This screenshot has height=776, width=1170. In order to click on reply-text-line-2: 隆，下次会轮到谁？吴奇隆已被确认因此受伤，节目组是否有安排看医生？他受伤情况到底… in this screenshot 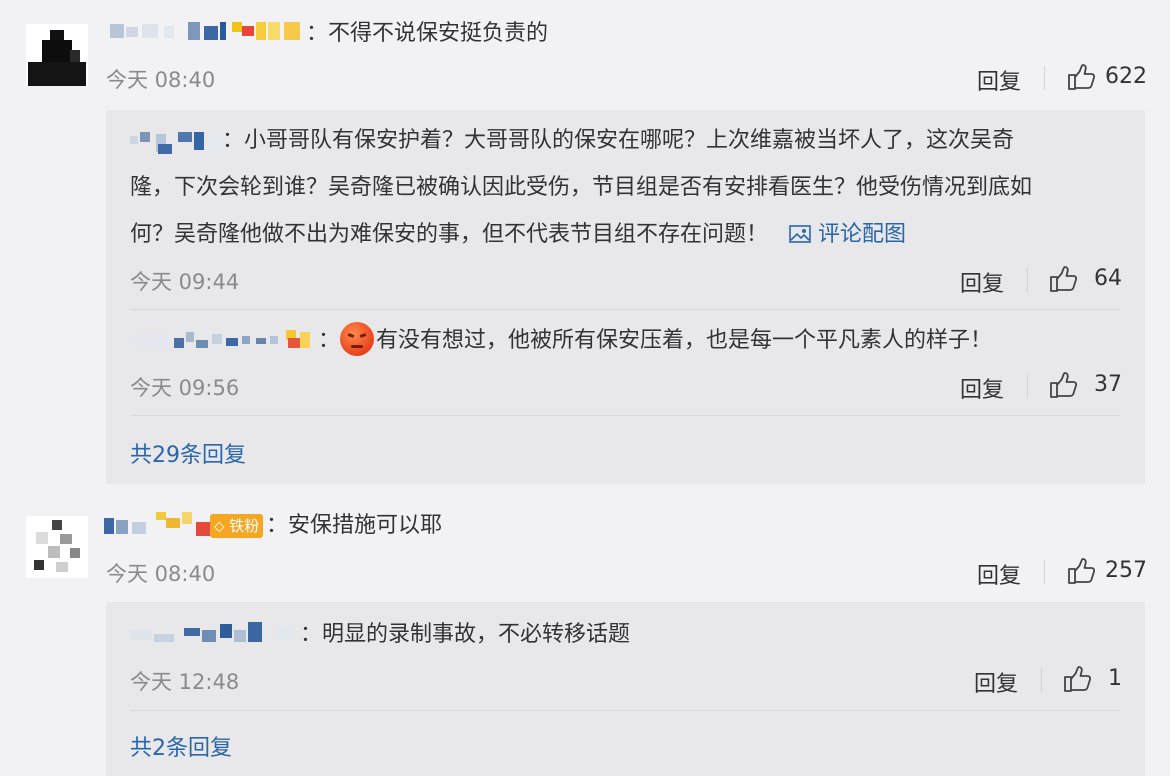, I will do `click(581, 187)`.